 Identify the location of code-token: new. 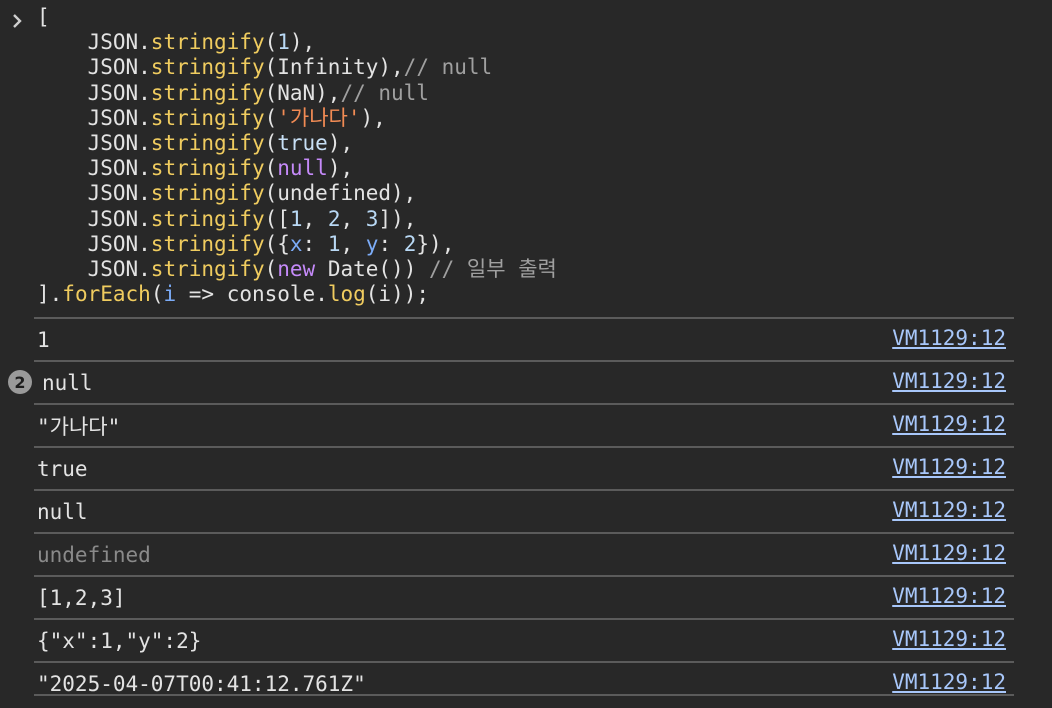
(296, 268).